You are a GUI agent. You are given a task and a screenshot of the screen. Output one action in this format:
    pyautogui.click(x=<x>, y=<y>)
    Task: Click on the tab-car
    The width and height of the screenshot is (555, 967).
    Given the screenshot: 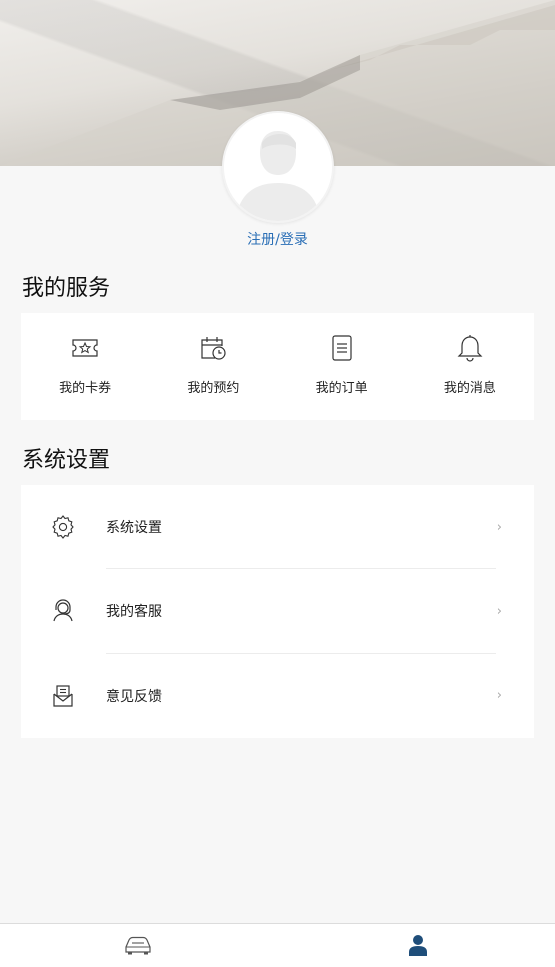 What is the action you would take?
    pyautogui.click(x=138, y=947)
    